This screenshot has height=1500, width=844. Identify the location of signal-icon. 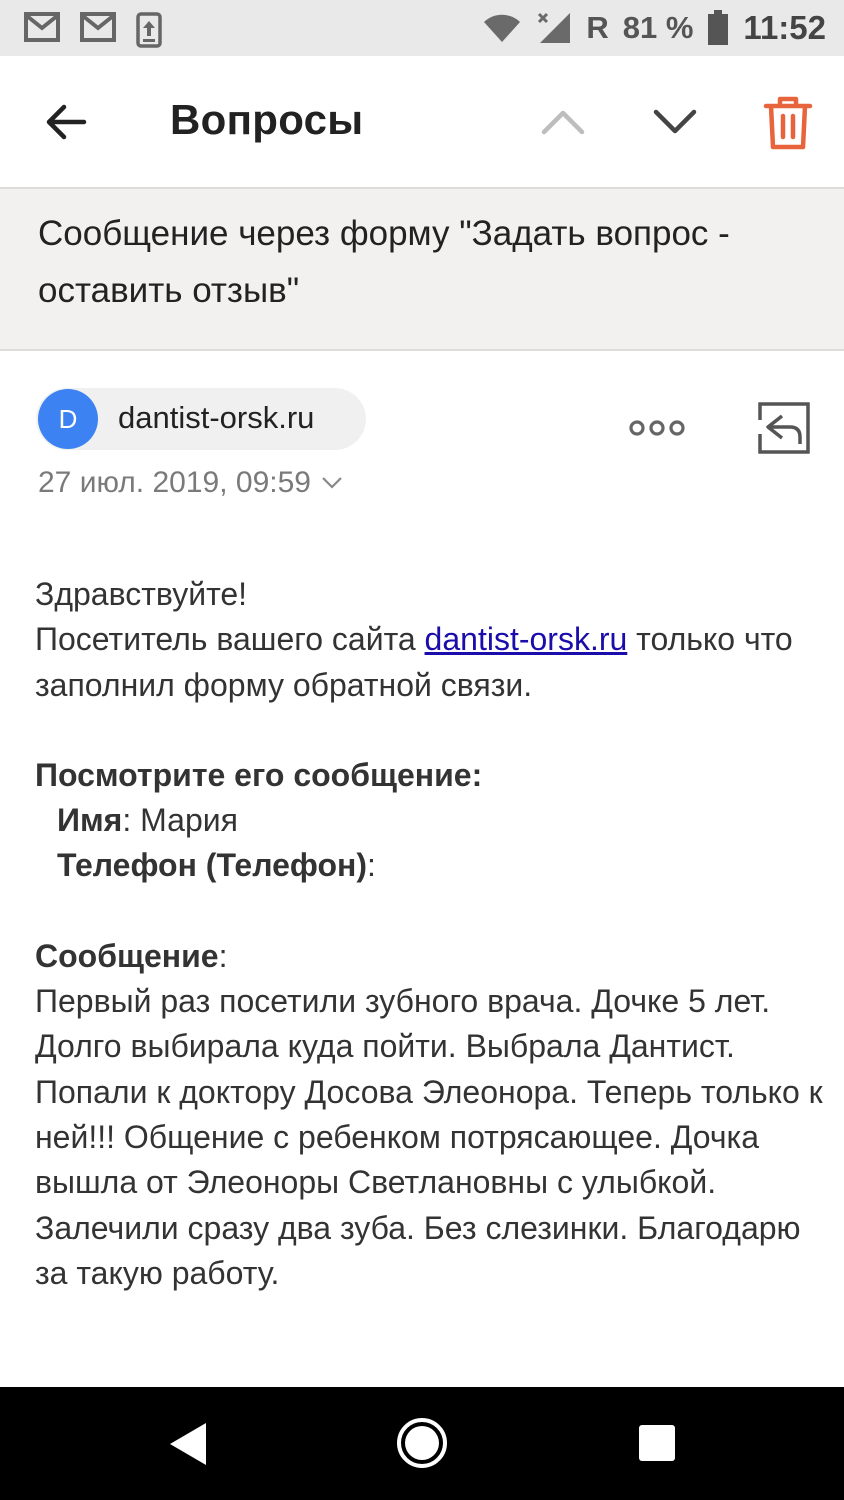
(554, 27).